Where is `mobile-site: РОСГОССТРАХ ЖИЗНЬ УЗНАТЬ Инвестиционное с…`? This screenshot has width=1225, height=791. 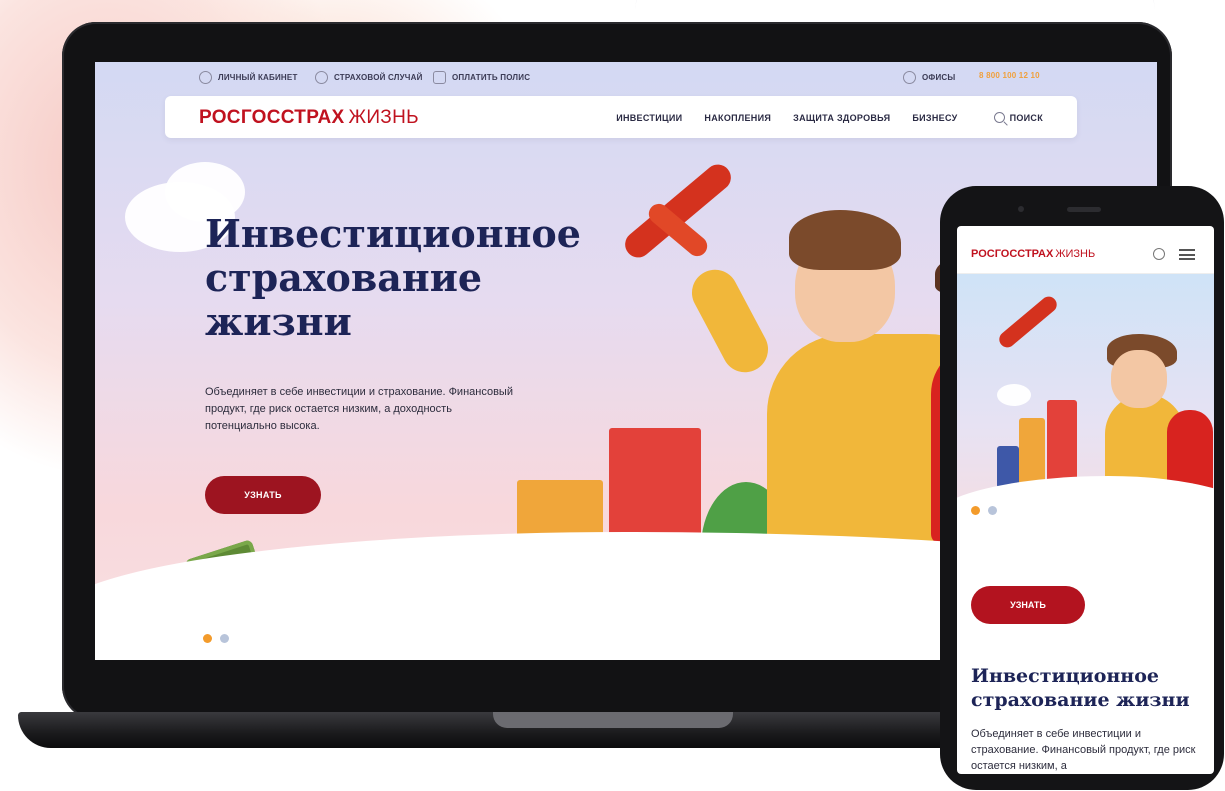
mobile-site: РОСГОССТРАХ ЖИЗНЬ УЗНАТЬ Инвестиционное с… is located at coordinates (1085, 500).